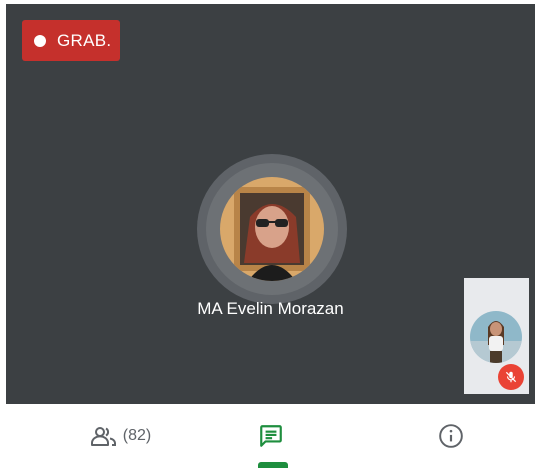  I want to click on recording-dot-icon, so click(40, 40).